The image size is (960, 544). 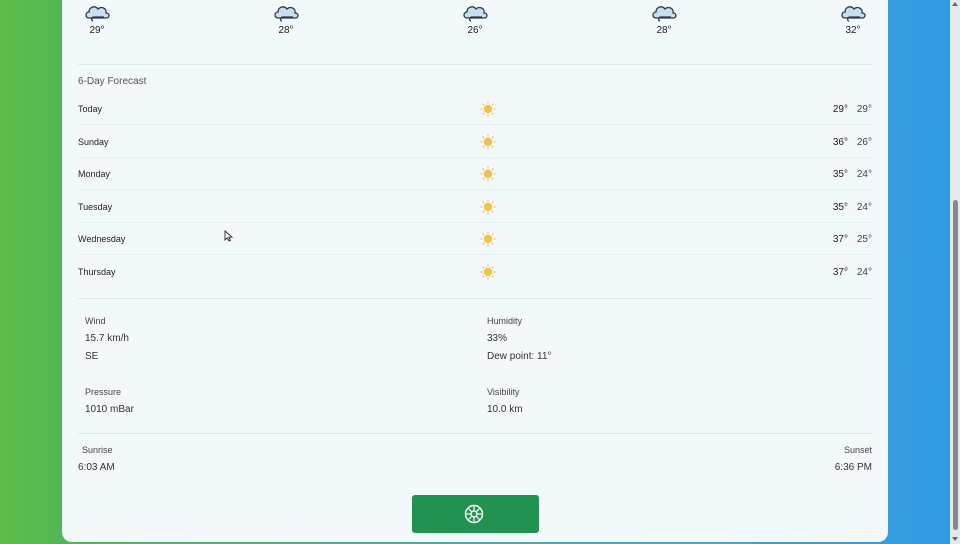 I want to click on forecast-high: 29°, so click(x=840, y=109).